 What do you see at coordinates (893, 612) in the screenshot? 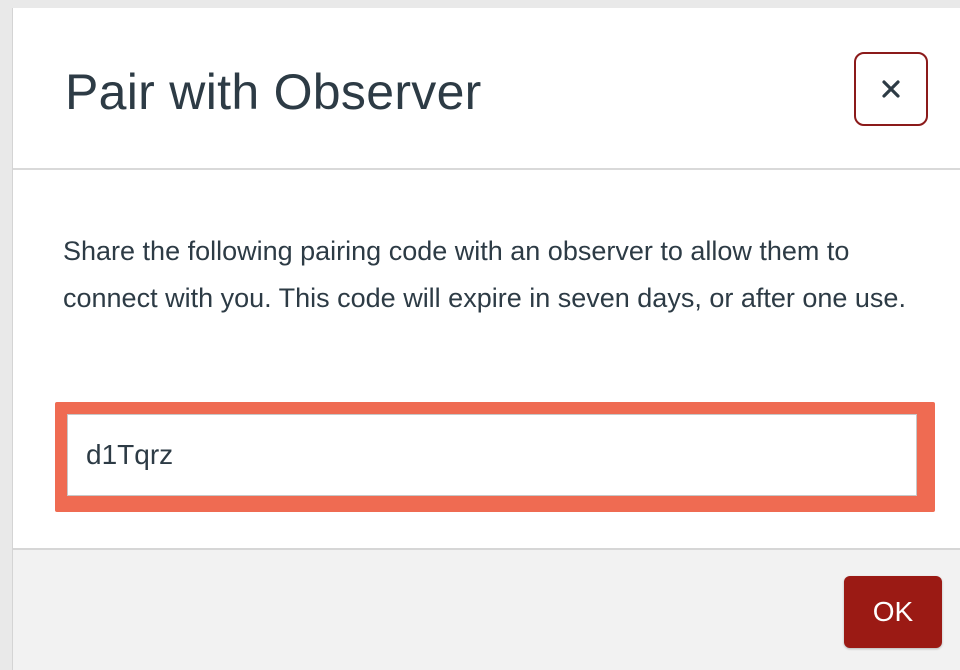
I see `ok-button: OK` at bounding box center [893, 612].